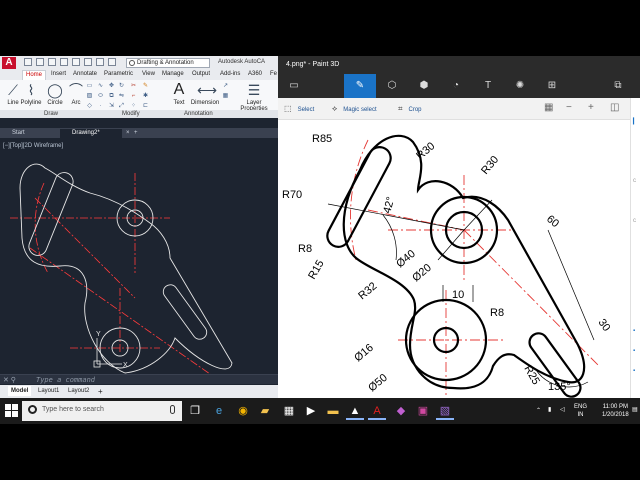  Describe the element at coordinates (195, 411) in the screenshot. I see `task-view-icon: ❐` at that location.